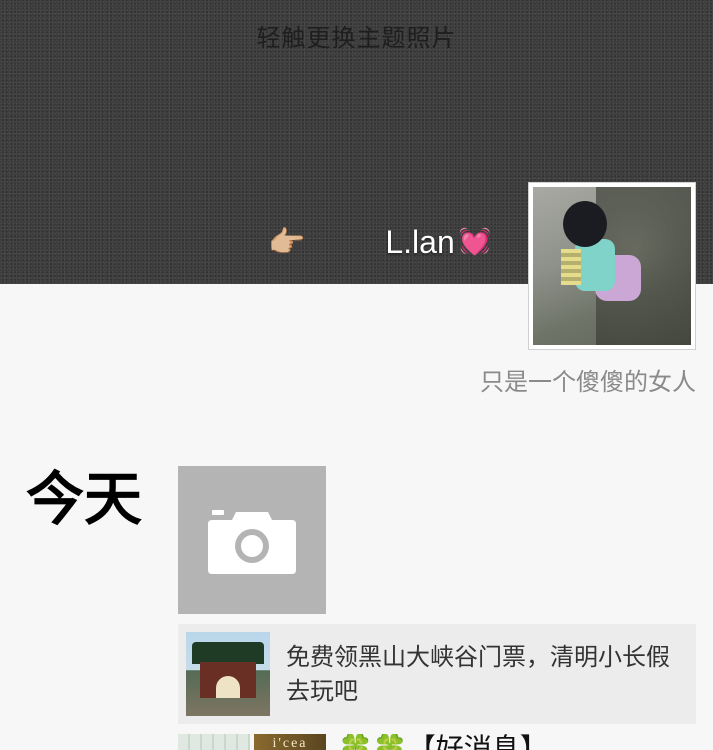 Image resolution: width=713 pixels, height=750 pixels. What do you see at coordinates (475, 242) in the screenshot?
I see `heart-icon: 💓` at bounding box center [475, 242].